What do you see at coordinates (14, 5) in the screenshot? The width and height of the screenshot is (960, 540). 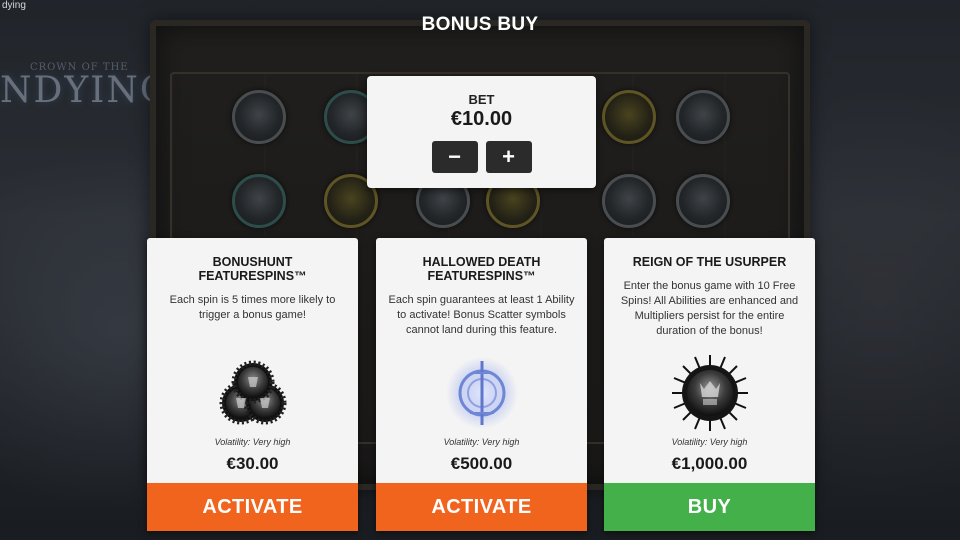 I see `window-title-fragment: dying` at bounding box center [14, 5].